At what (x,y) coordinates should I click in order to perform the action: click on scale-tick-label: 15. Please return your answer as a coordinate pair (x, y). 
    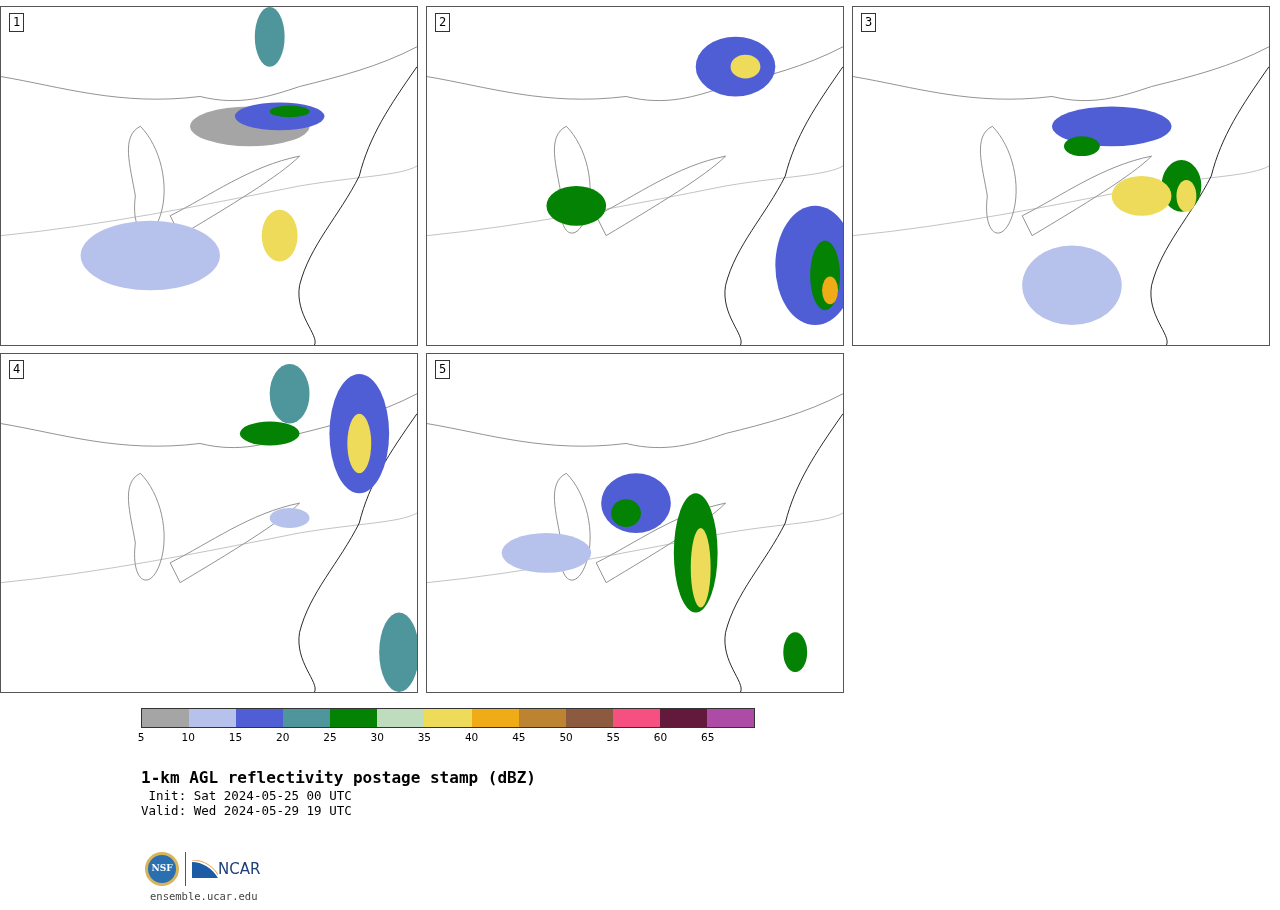
    Looking at the image, I should click on (235, 737).